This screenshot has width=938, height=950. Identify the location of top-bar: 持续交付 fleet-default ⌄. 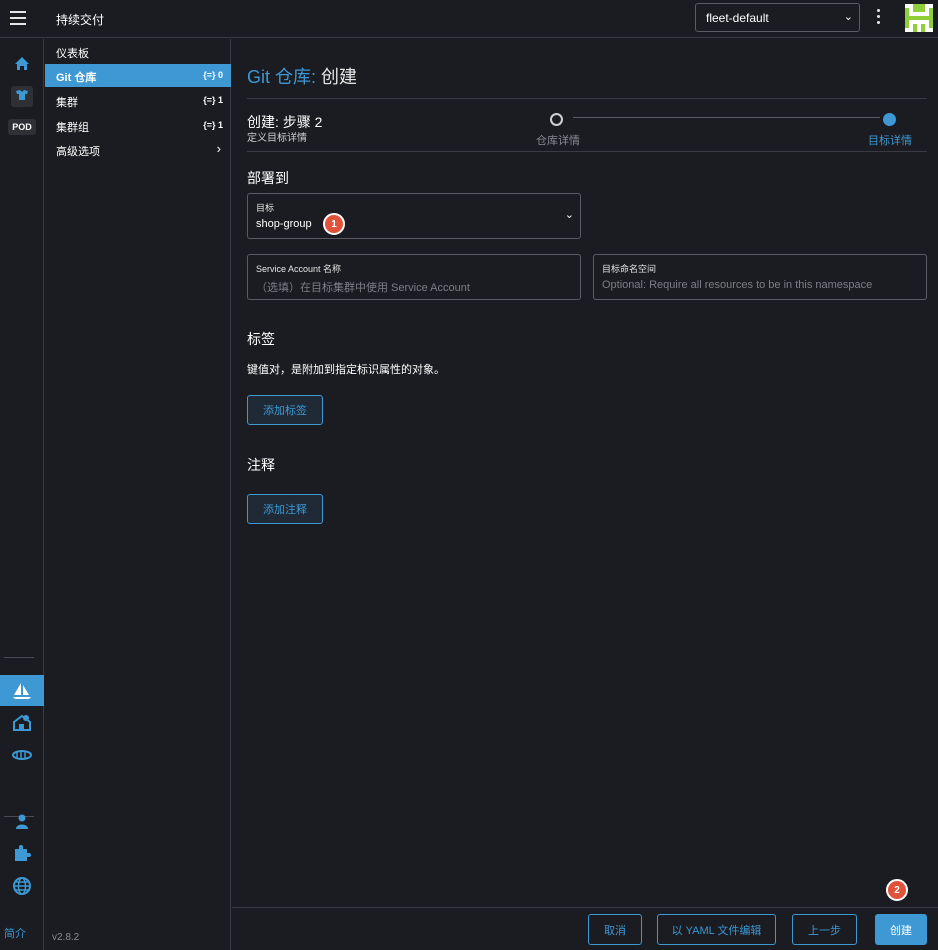
(469, 19).